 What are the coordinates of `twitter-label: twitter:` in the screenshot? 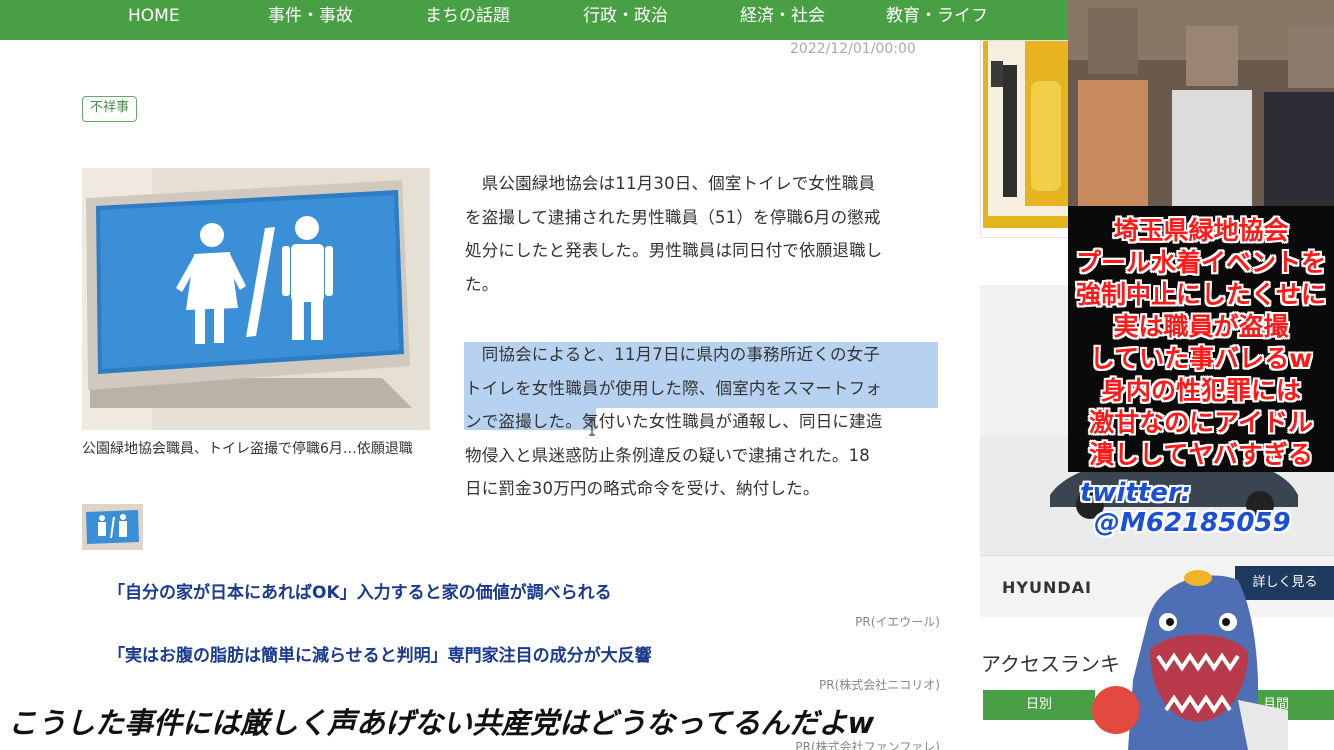 It's located at (1136, 493).